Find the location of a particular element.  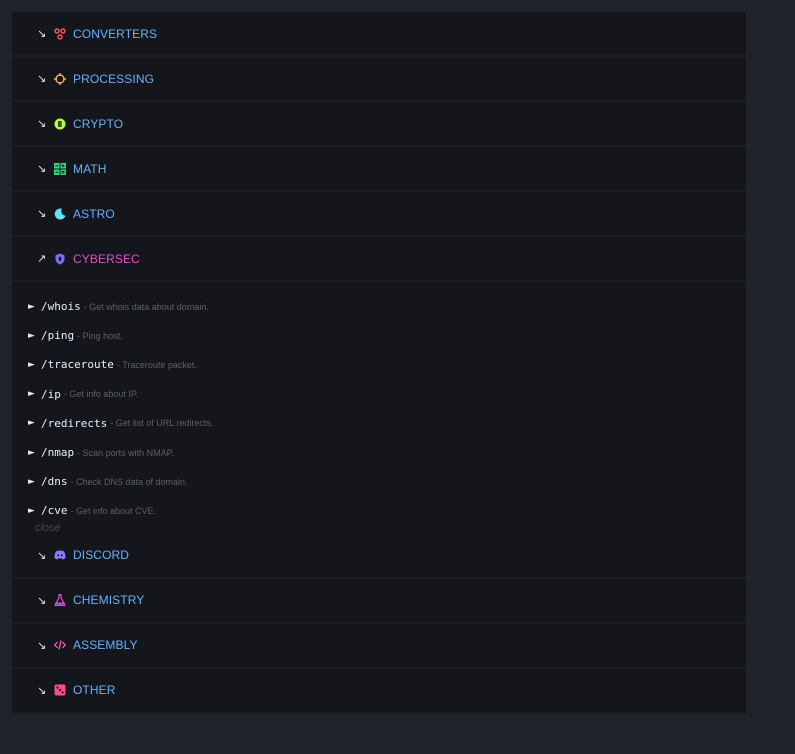

section-cybersec: ↗ CYBERSEC is located at coordinates (379, 259).